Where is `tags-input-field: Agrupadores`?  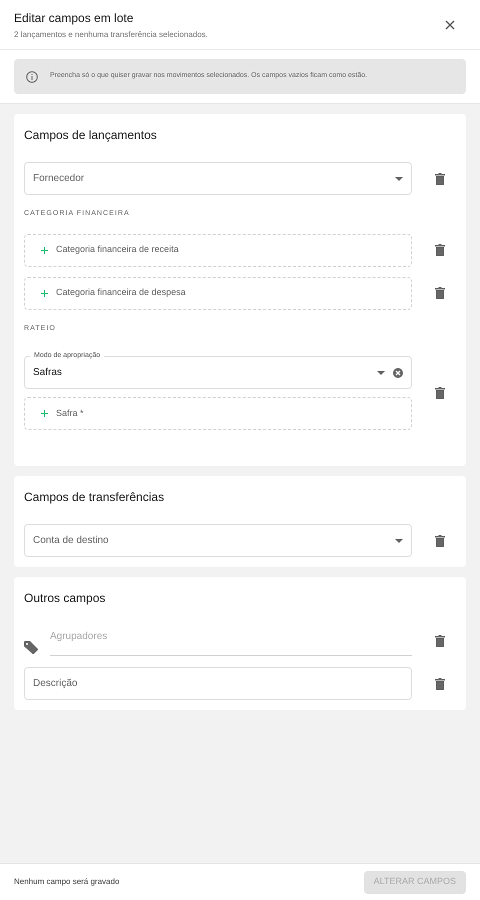 tags-input-field: Agrupadores is located at coordinates (231, 641).